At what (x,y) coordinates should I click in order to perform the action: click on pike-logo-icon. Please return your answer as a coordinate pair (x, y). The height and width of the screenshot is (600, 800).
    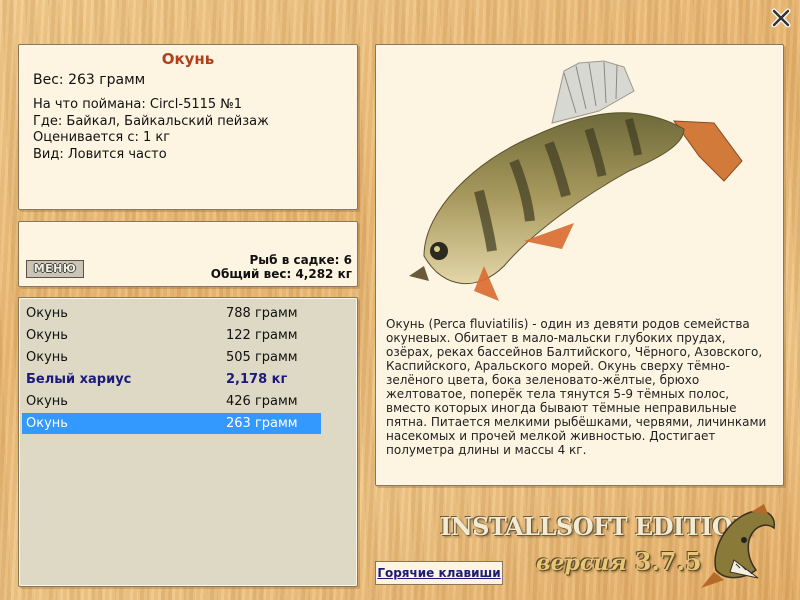
    Looking at the image, I should click on (738, 546).